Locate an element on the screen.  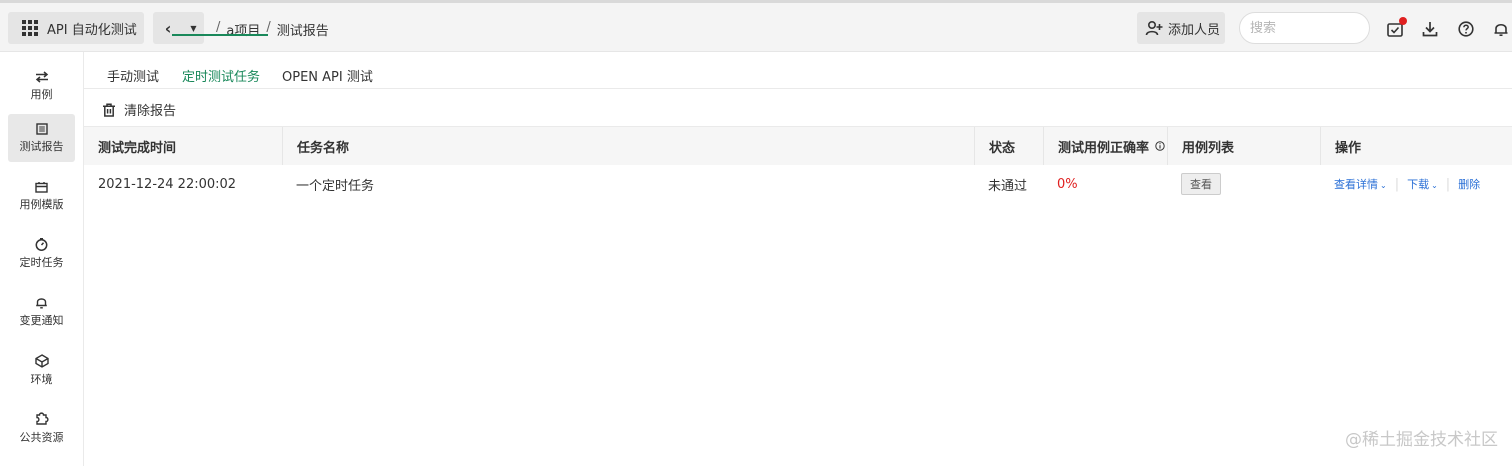
add-member-button: 添加人员 is located at coordinates (1181, 28).